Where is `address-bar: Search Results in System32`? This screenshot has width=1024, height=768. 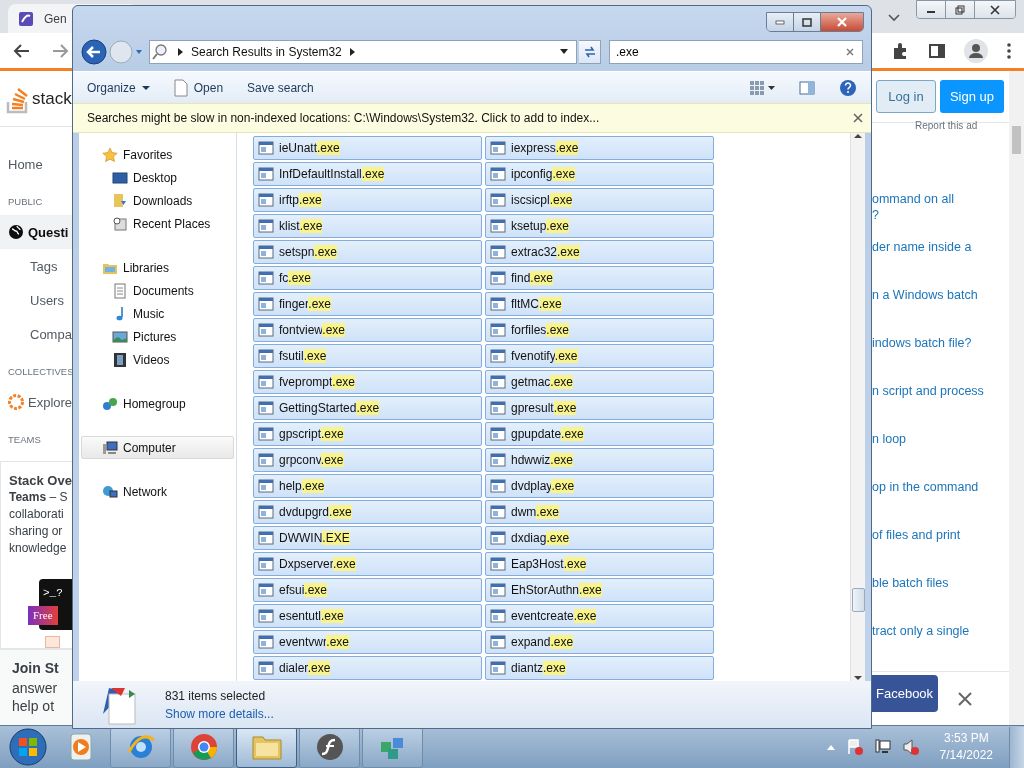 address-bar: Search Results in System32 is located at coordinates (363, 51).